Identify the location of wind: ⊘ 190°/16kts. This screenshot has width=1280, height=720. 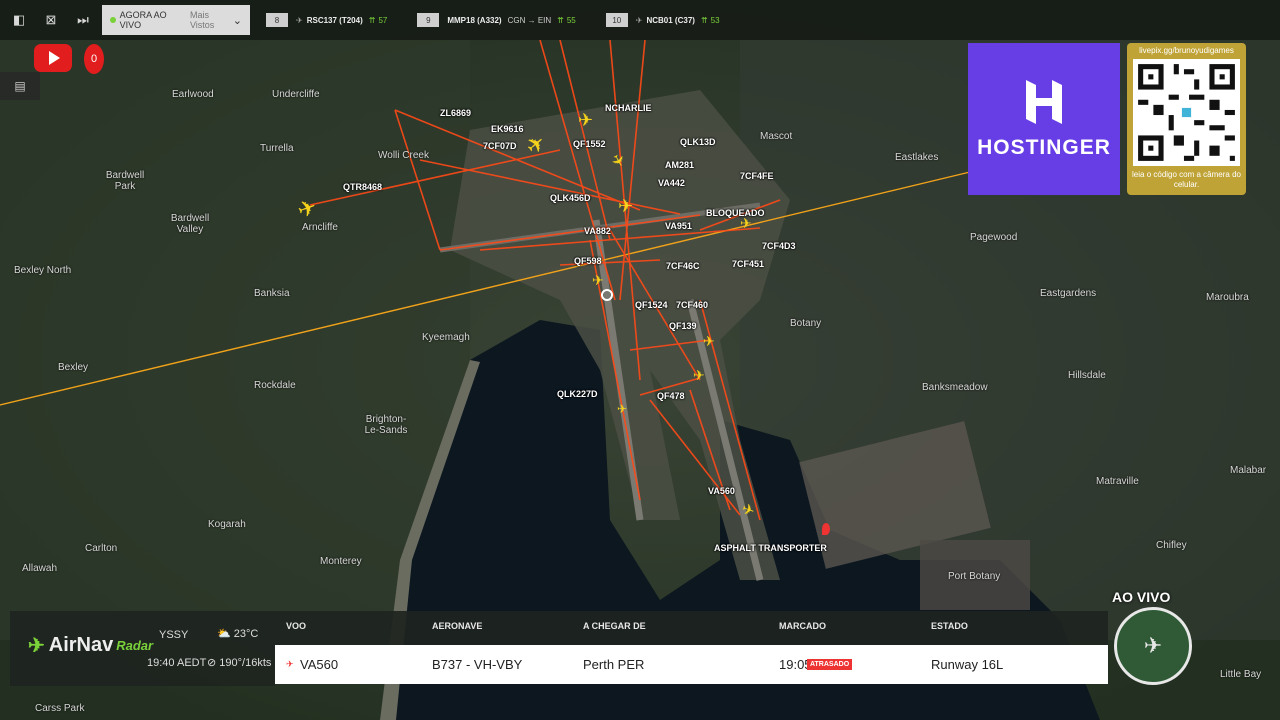
(239, 662).